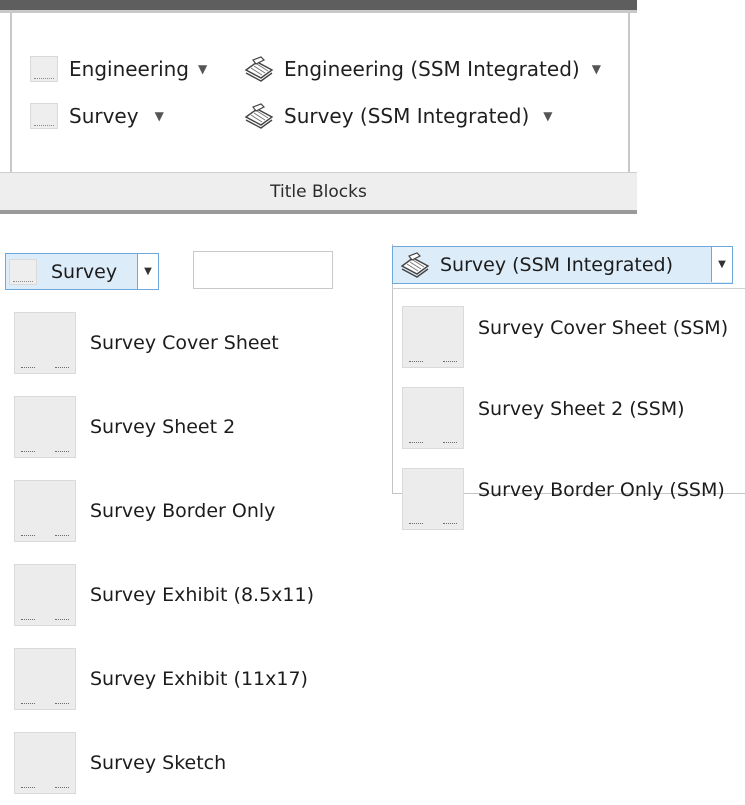 This screenshot has width=745, height=805. I want to click on engineering-ssm-split-button: Engineering (SSM Integrated) ▼, so click(422, 69).